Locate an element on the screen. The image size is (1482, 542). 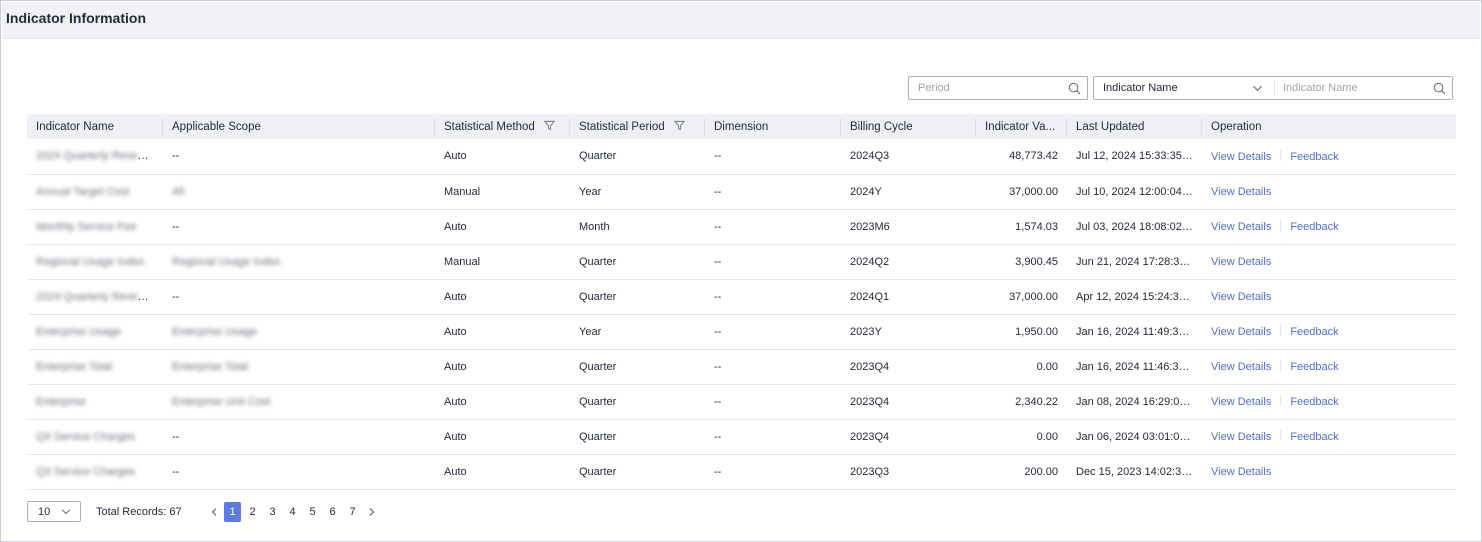
indicator-name-cell-text: Regional Usage Index is located at coordinates (90, 261).